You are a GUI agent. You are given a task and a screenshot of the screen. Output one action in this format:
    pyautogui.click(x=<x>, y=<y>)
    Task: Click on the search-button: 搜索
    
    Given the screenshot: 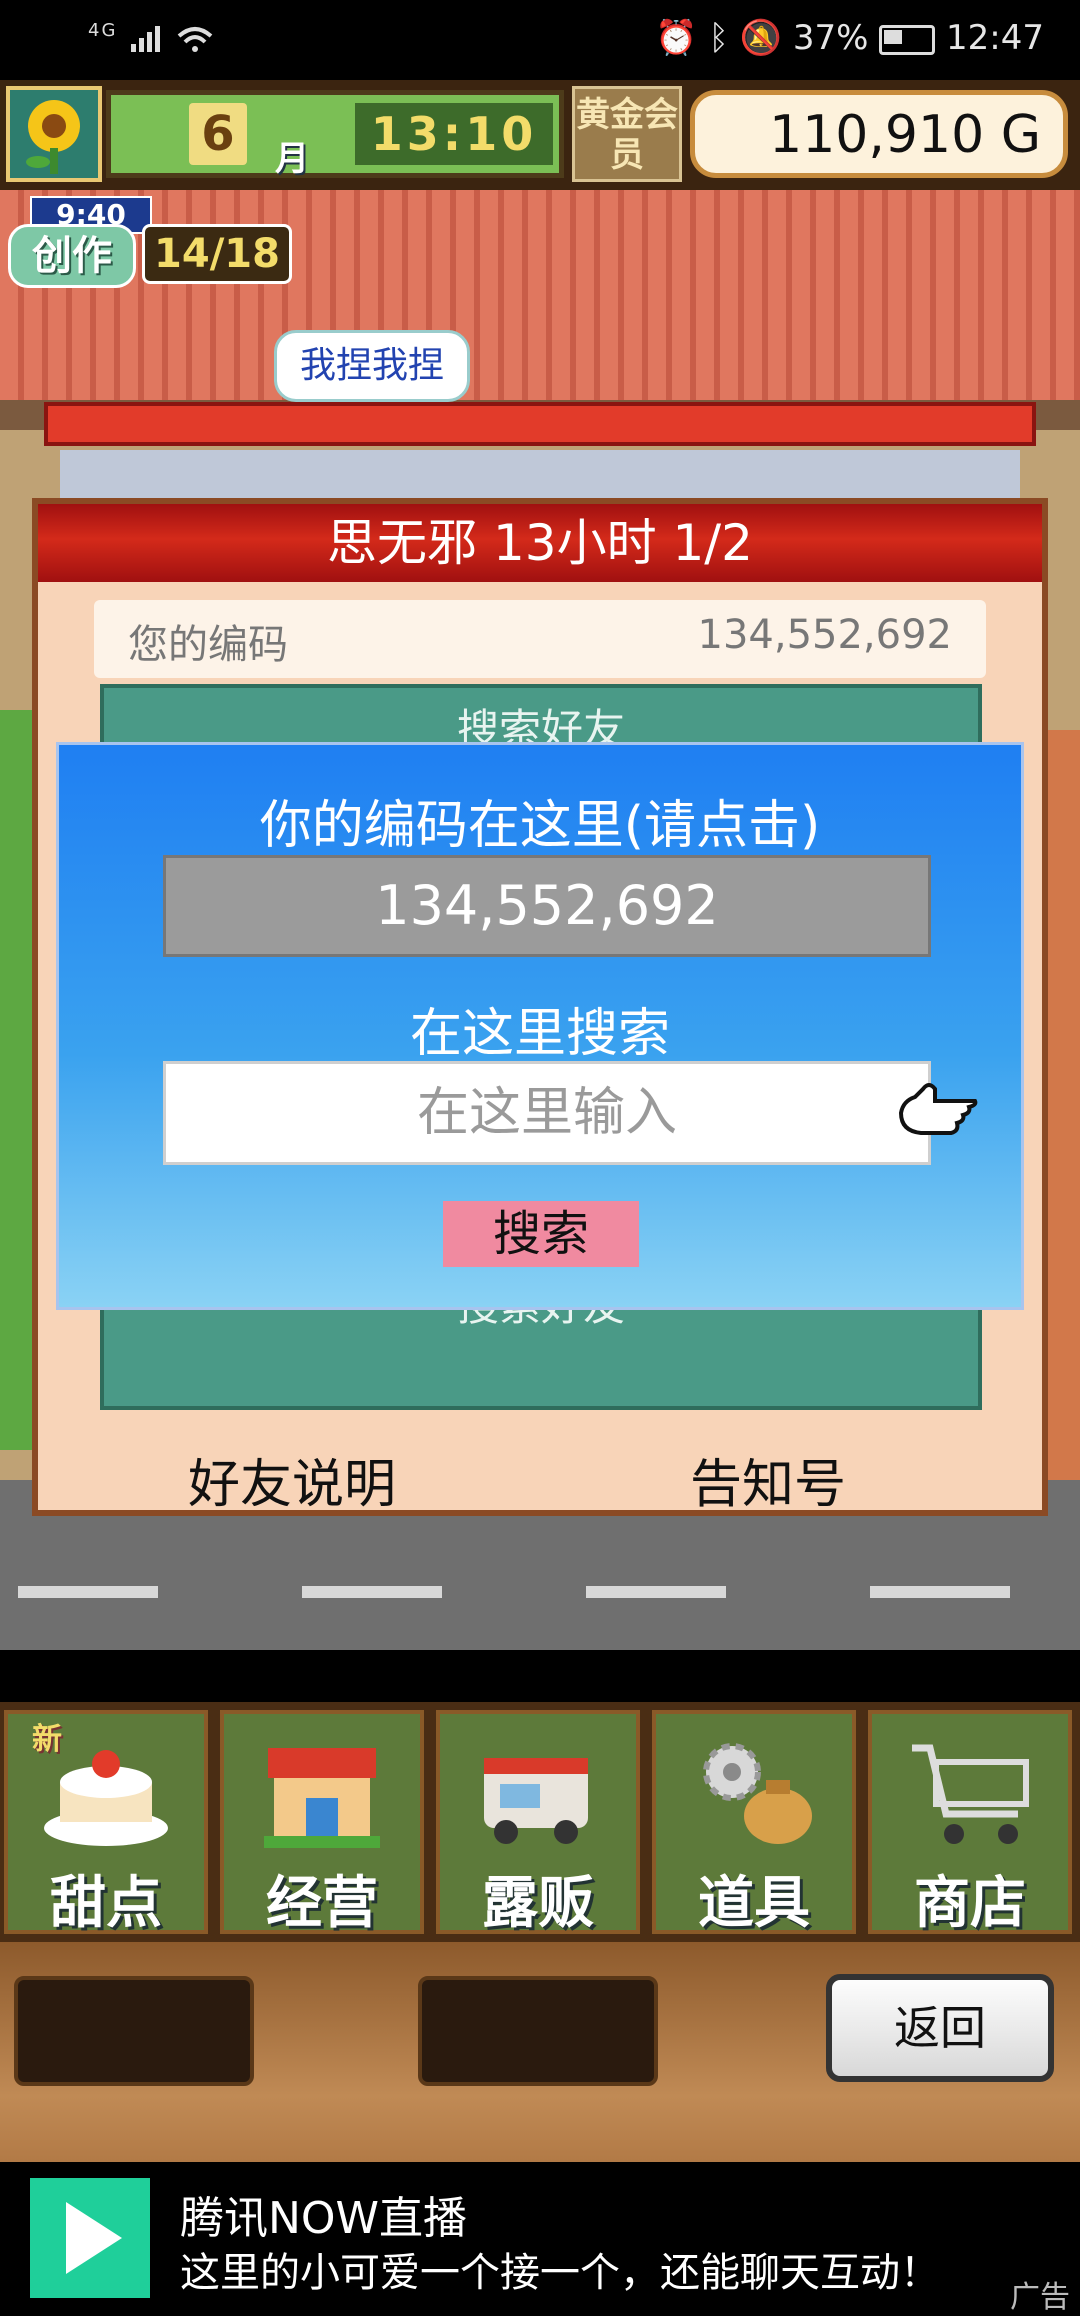 What is the action you would take?
    pyautogui.click(x=541, y=1234)
    